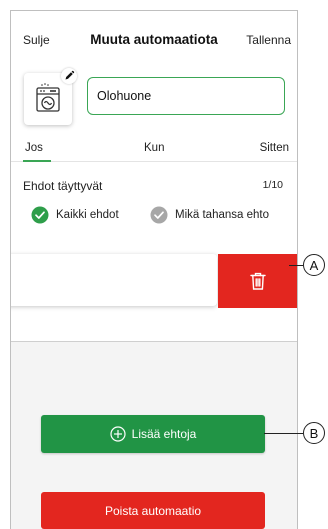 The image size is (328, 529). I want to click on conditions-count: 1/10, so click(272, 185).